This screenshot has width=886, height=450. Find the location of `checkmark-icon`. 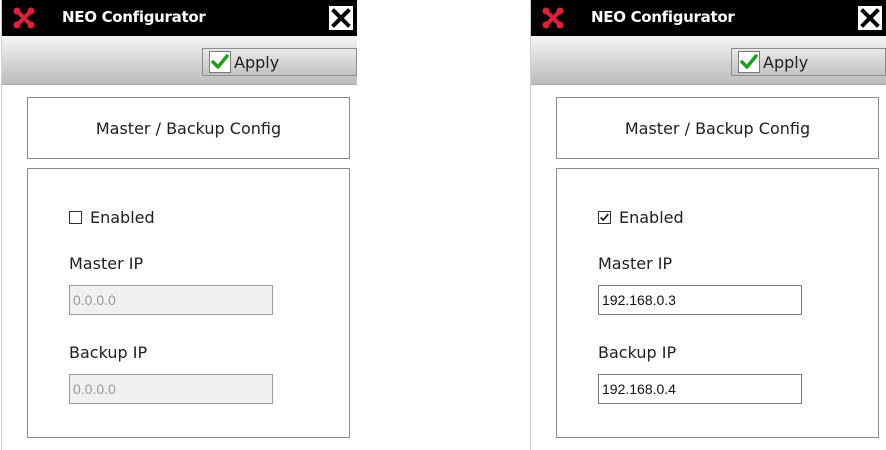

checkmark-icon is located at coordinates (604, 217).